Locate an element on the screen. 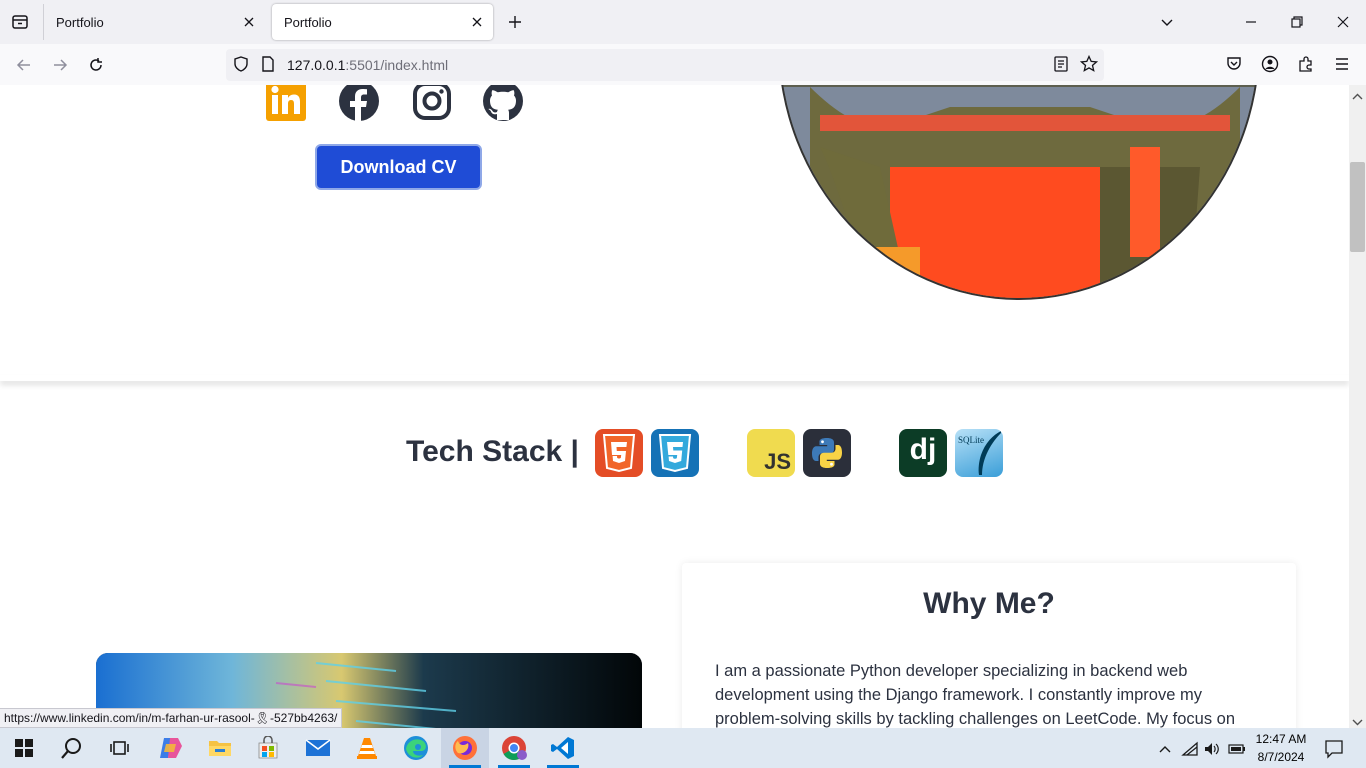  vscode-icon is located at coordinates (563, 748).